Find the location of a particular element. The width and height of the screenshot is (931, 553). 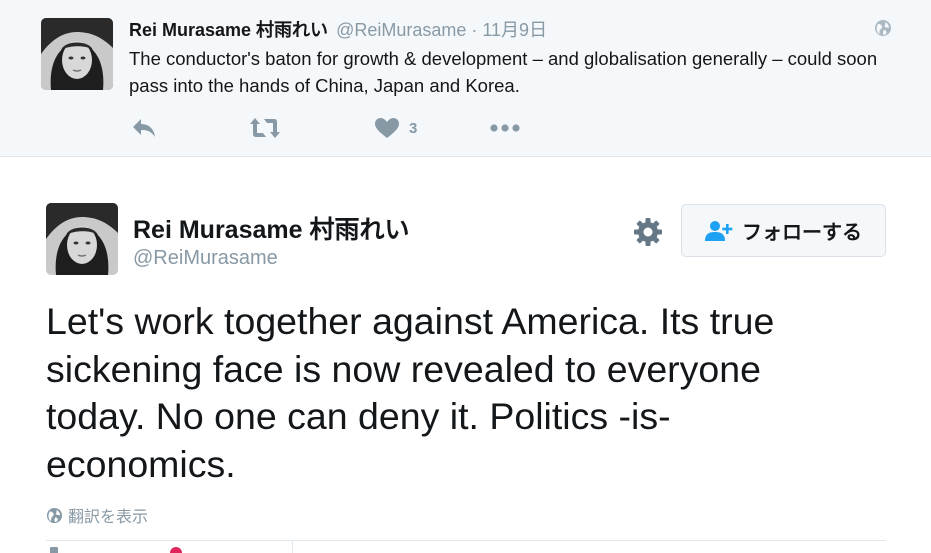

like-stat-icon is located at coordinates (176, 550).